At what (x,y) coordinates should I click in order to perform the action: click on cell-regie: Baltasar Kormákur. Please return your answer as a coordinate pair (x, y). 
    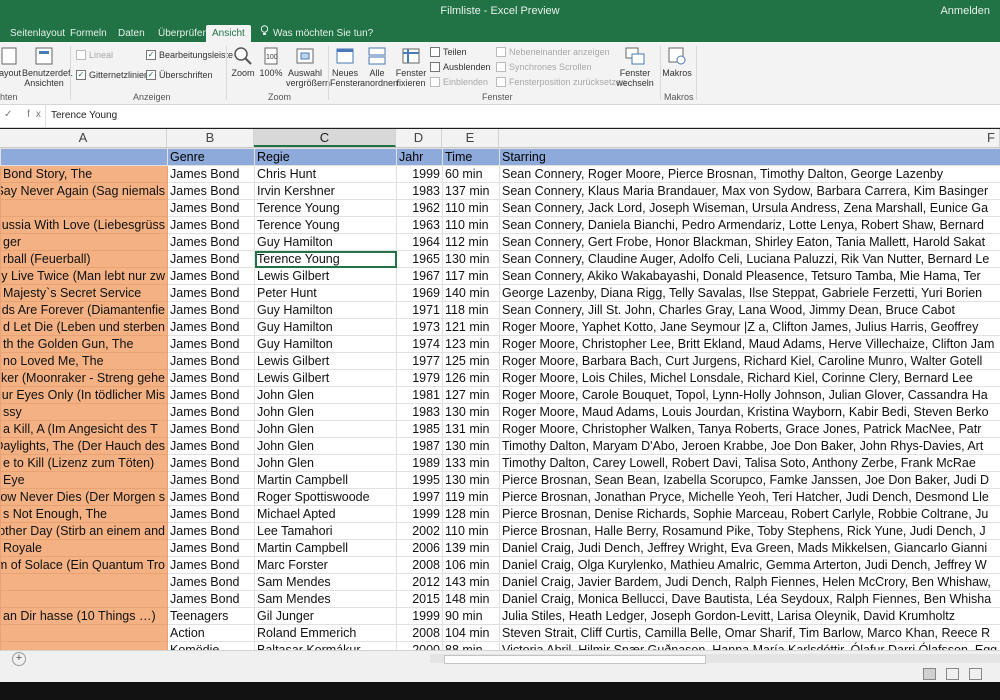
    Looking at the image, I should click on (325, 645).